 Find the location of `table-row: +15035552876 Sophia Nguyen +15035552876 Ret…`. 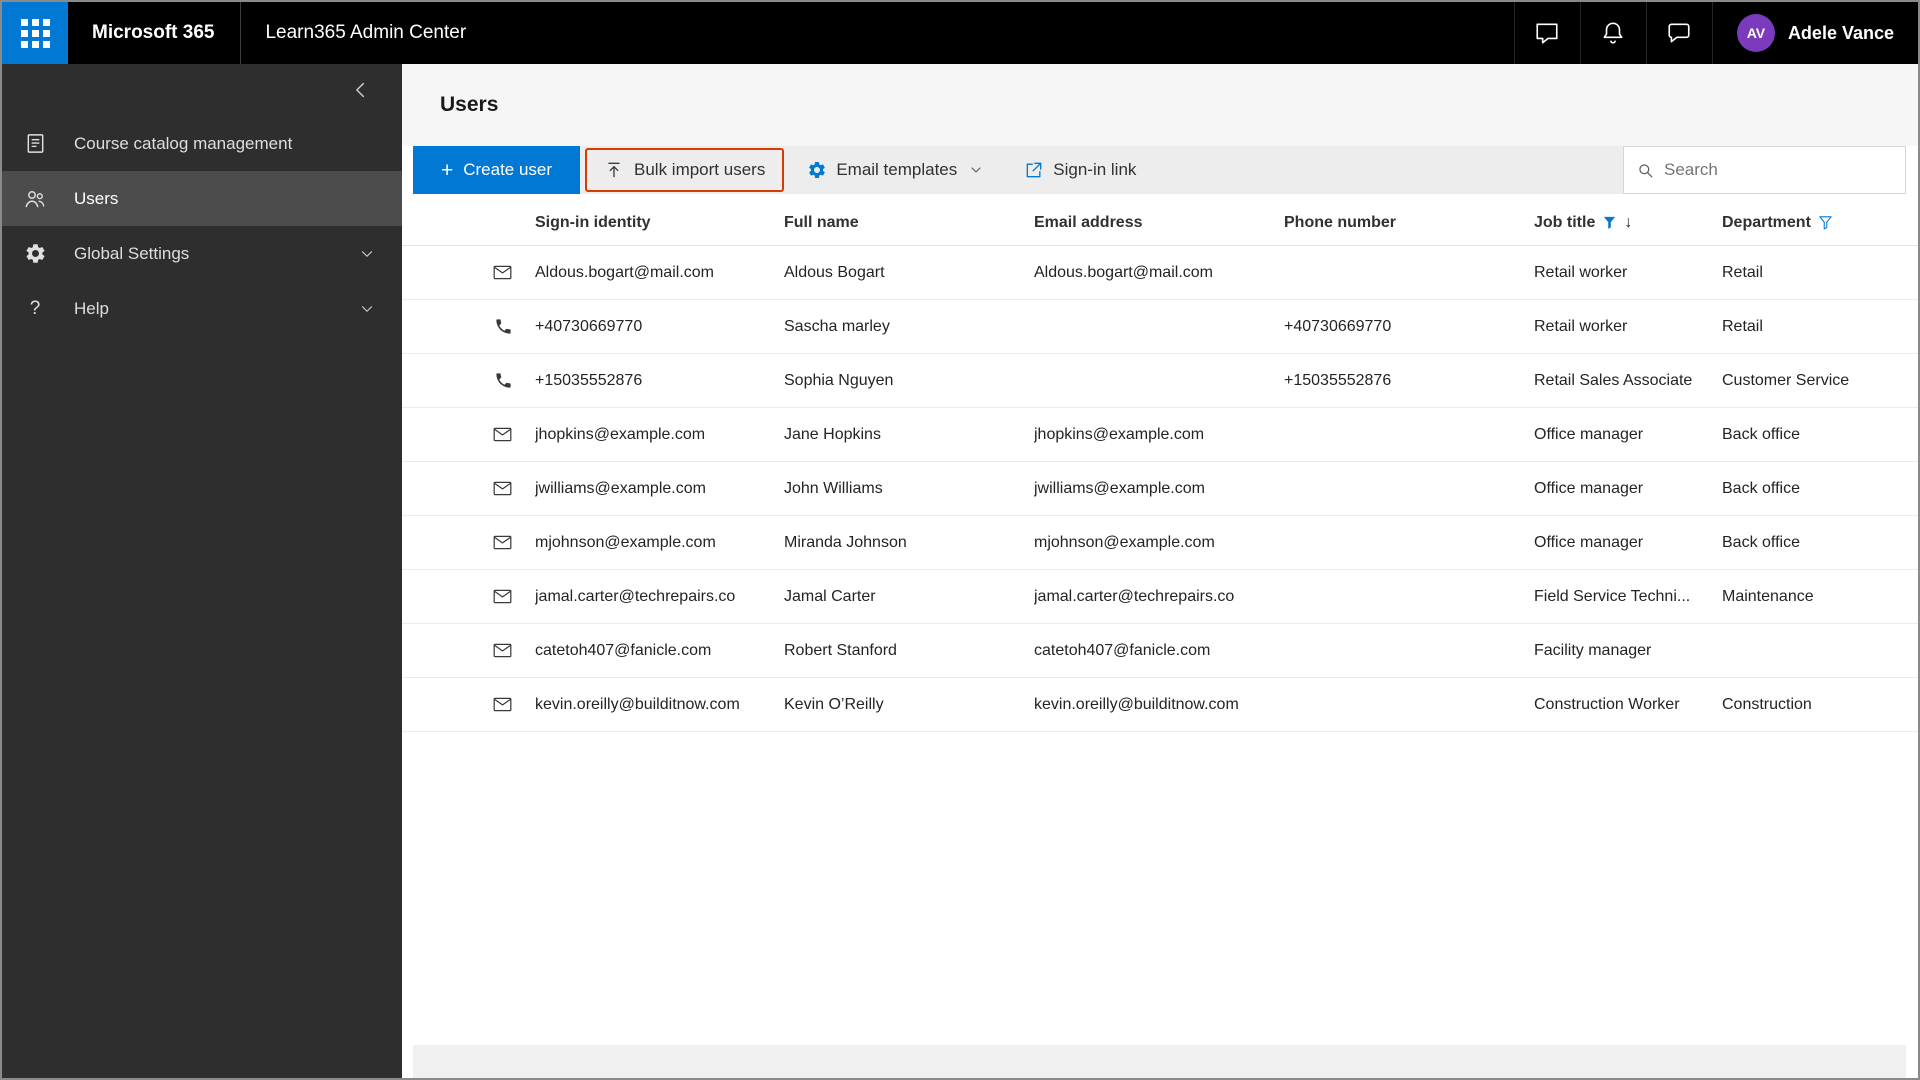

table-row: +15035552876 Sophia Nguyen +15035552876 Ret… is located at coordinates (1160, 381).